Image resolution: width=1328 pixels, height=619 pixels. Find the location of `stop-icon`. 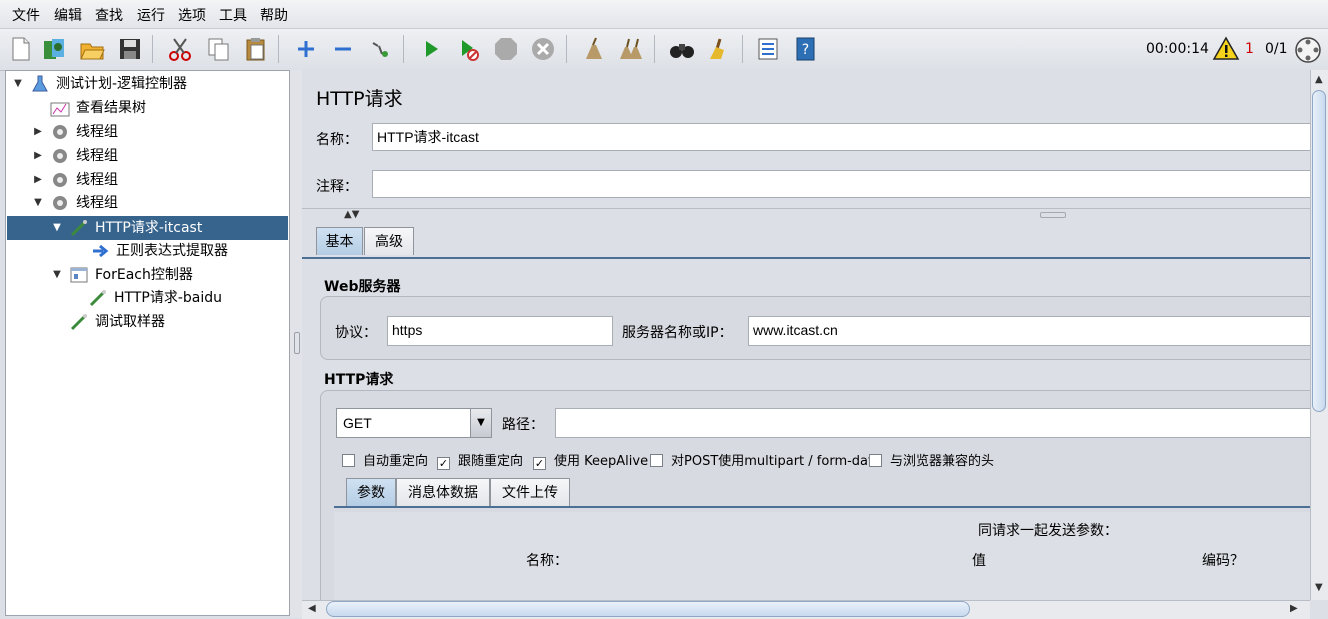

stop-icon is located at coordinates (506, 49).